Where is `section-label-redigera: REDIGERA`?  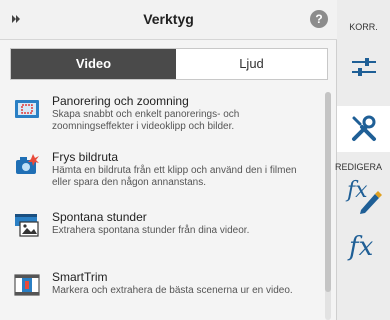 section-label-redigera: REDIGERA is located at coordinates (359, 167).